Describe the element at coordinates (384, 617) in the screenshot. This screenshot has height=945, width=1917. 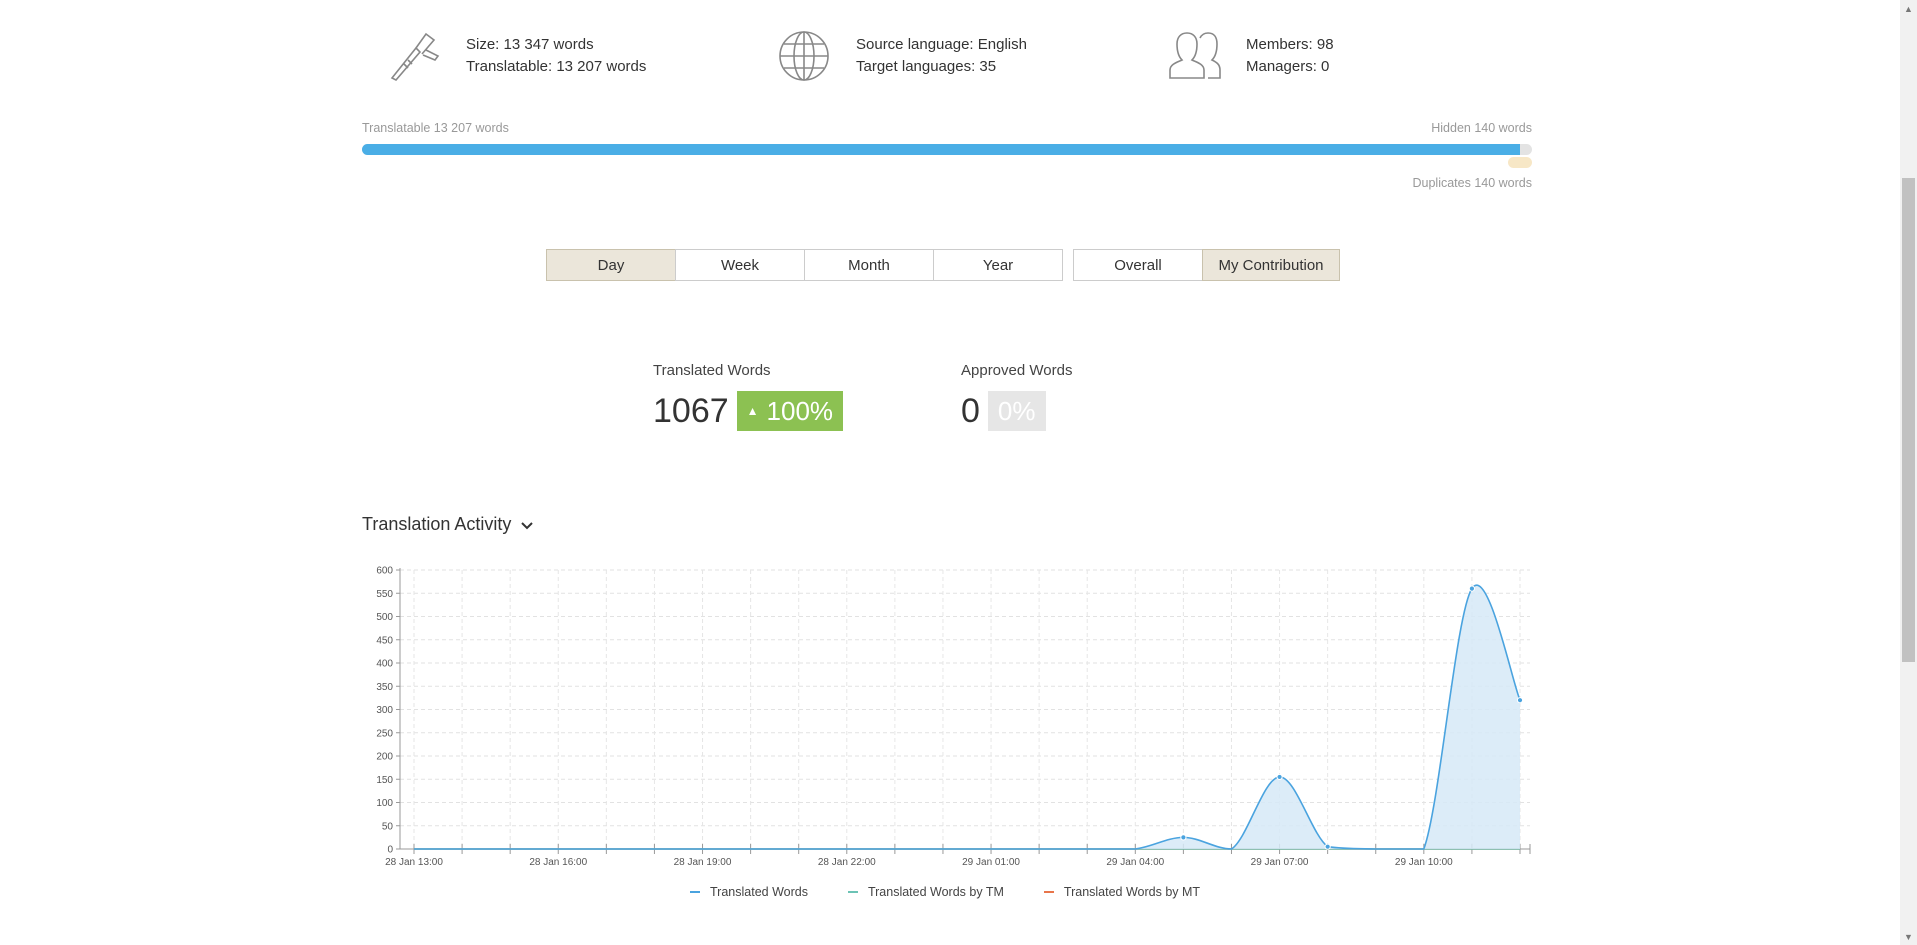
I see `y-tick-label: 500` at that location.